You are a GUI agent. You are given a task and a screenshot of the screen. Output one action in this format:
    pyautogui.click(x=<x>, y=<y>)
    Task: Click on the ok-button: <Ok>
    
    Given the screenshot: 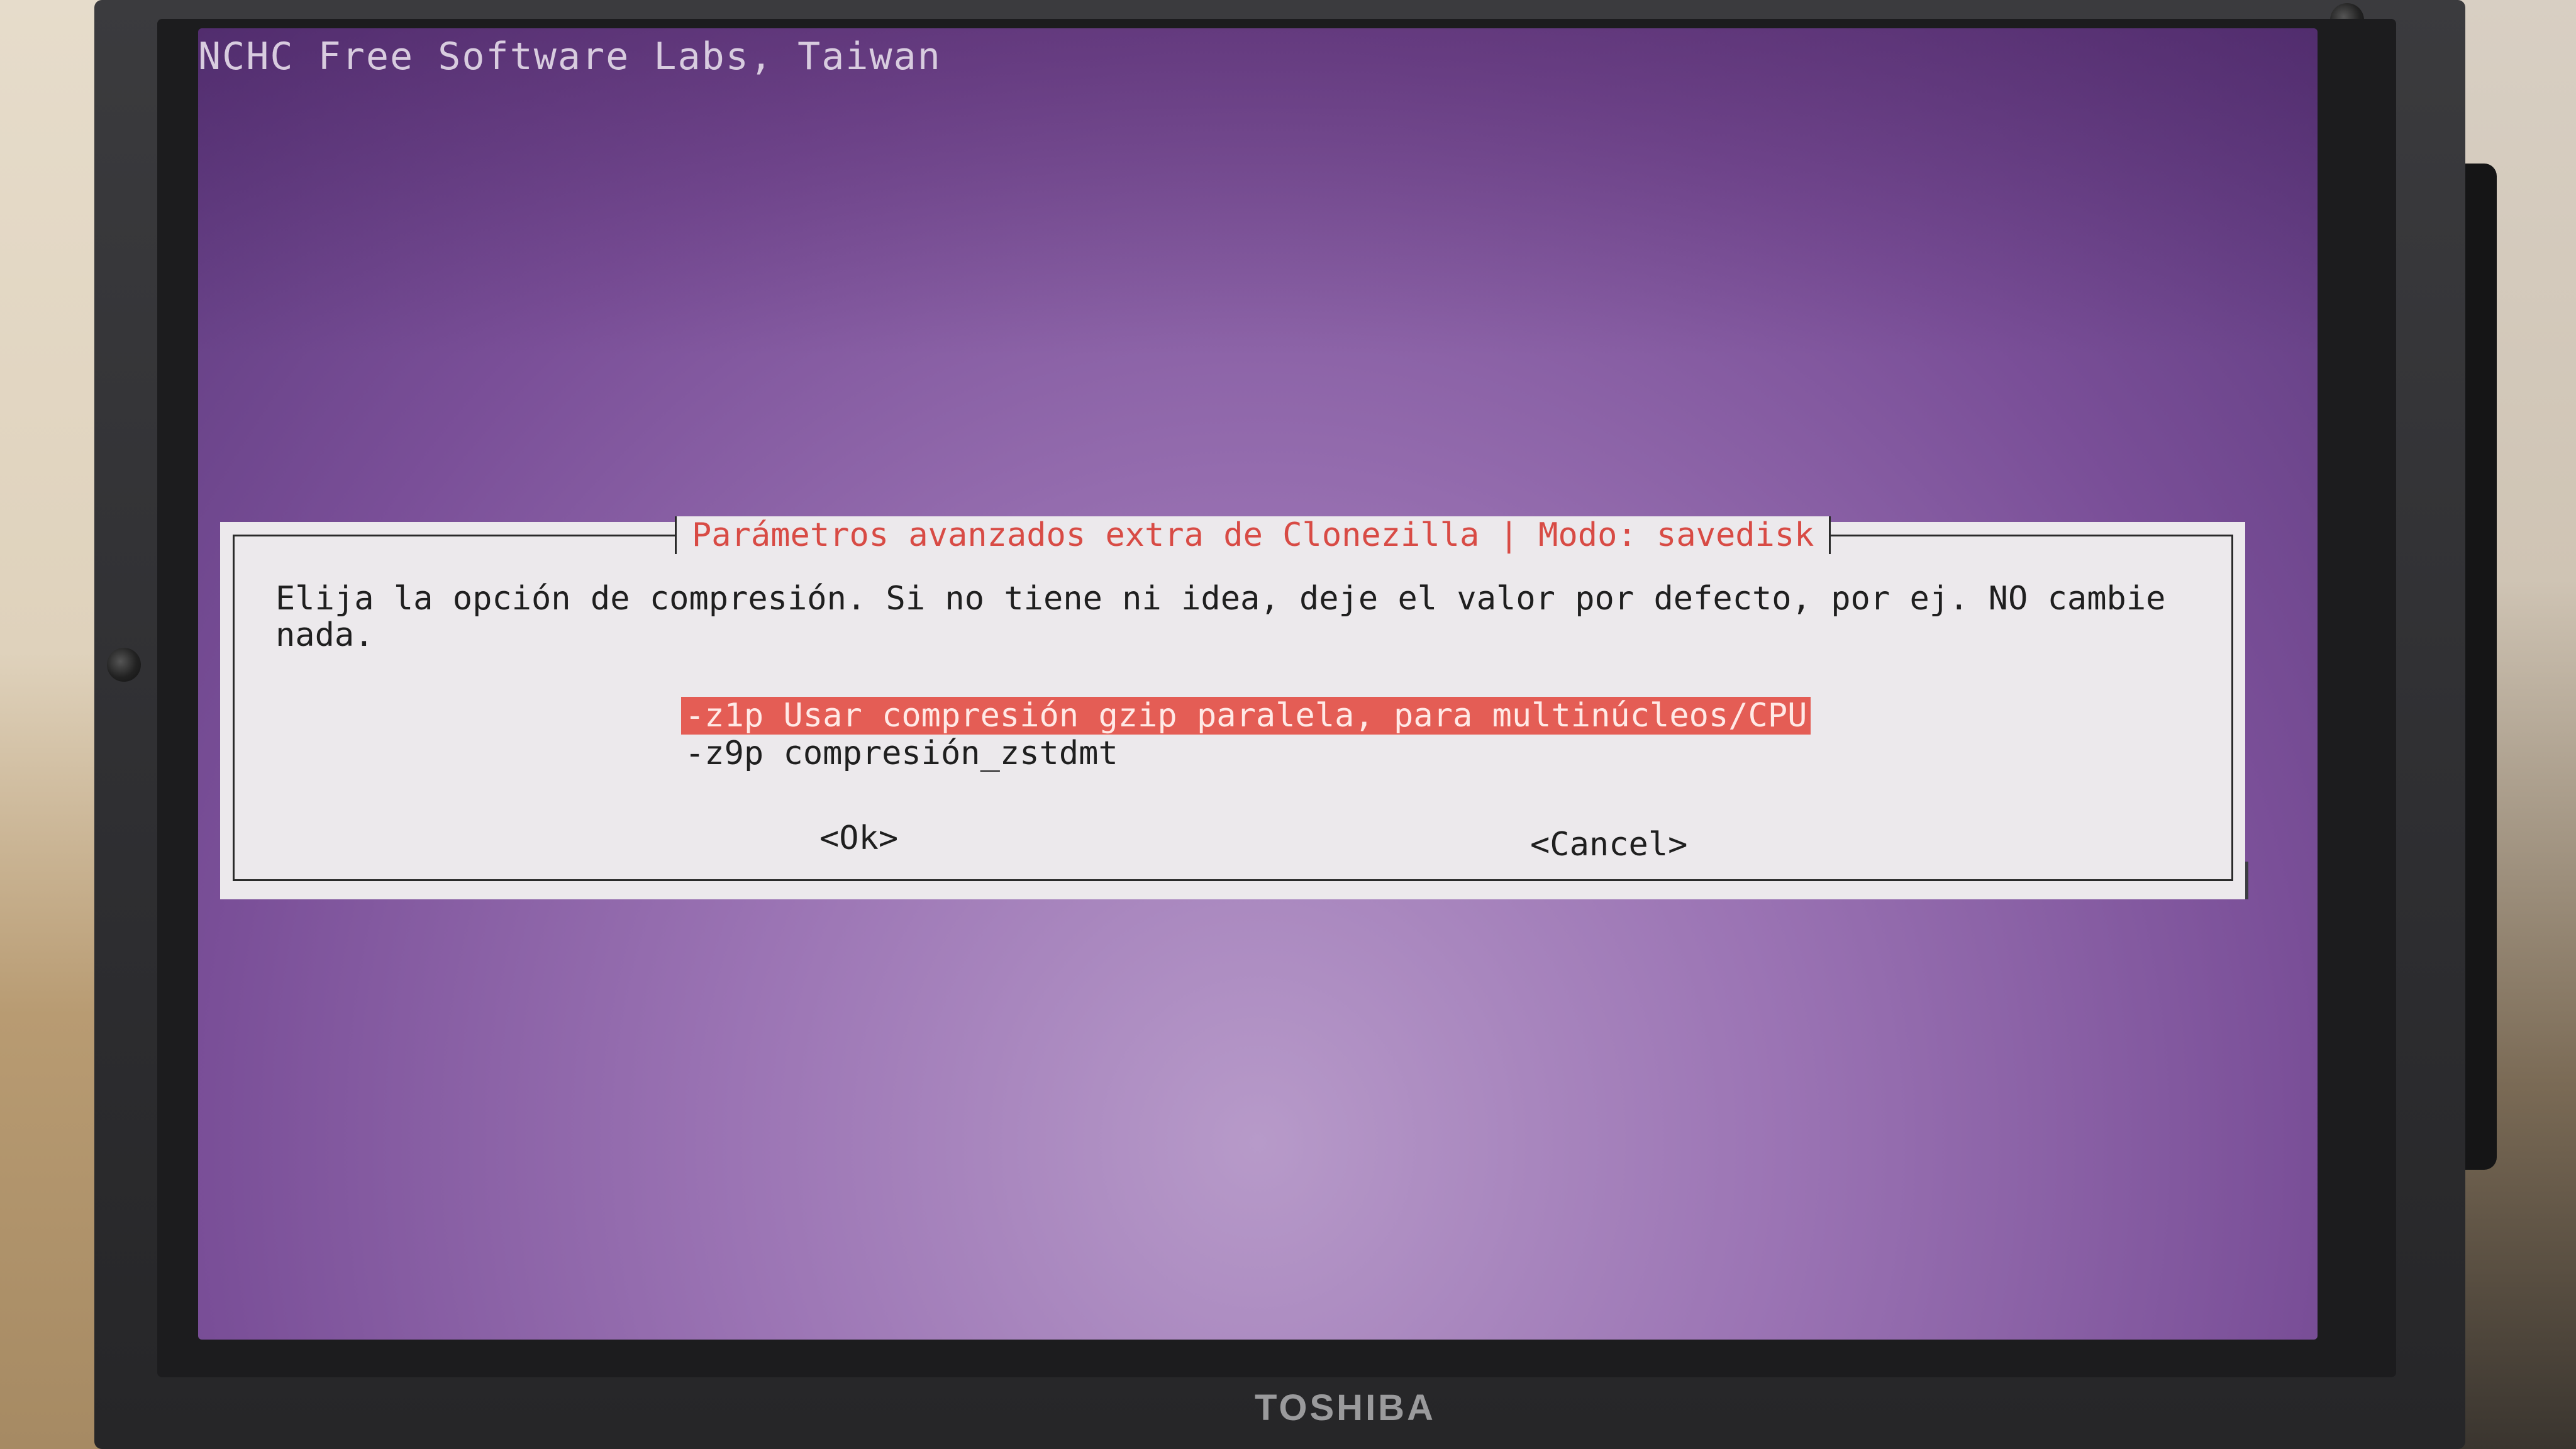 What is the action you would take?
    pyautogui.click(x=858, y=838)
    